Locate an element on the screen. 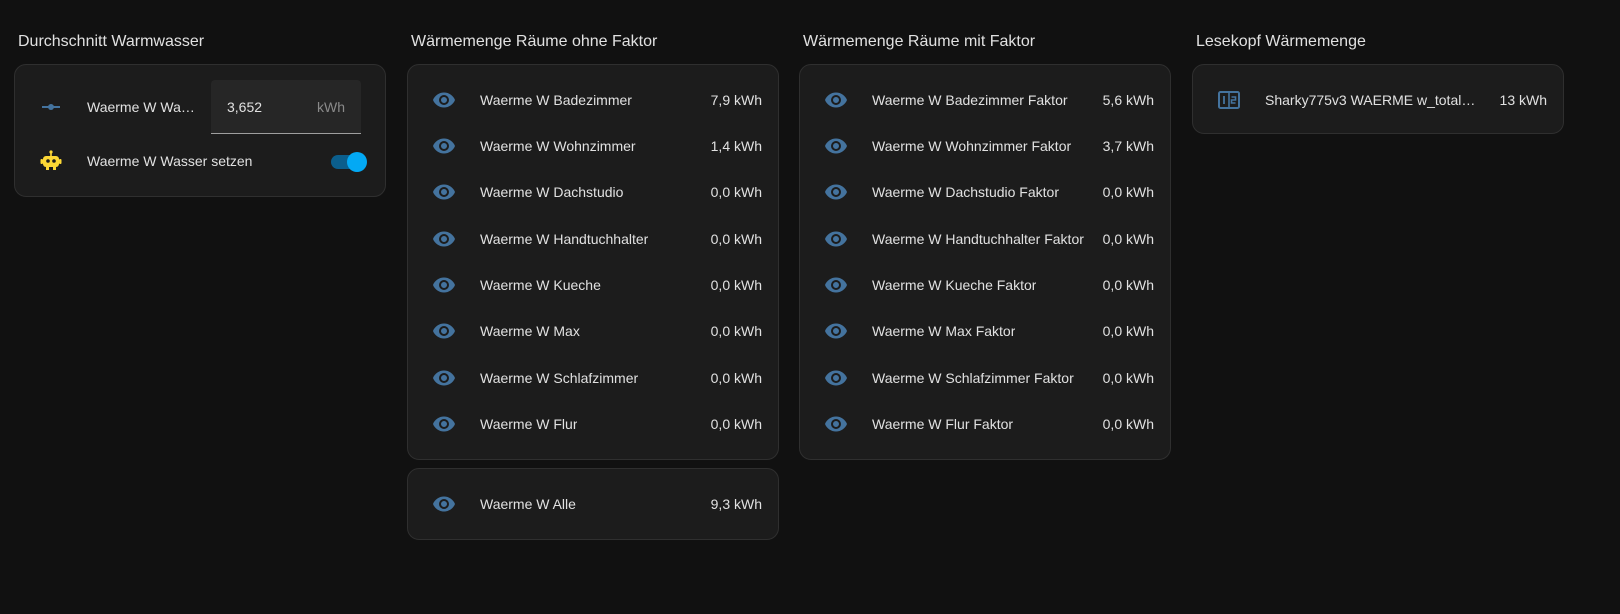  entity-state: 1,4 kWh is located at coordinates (736, 146).